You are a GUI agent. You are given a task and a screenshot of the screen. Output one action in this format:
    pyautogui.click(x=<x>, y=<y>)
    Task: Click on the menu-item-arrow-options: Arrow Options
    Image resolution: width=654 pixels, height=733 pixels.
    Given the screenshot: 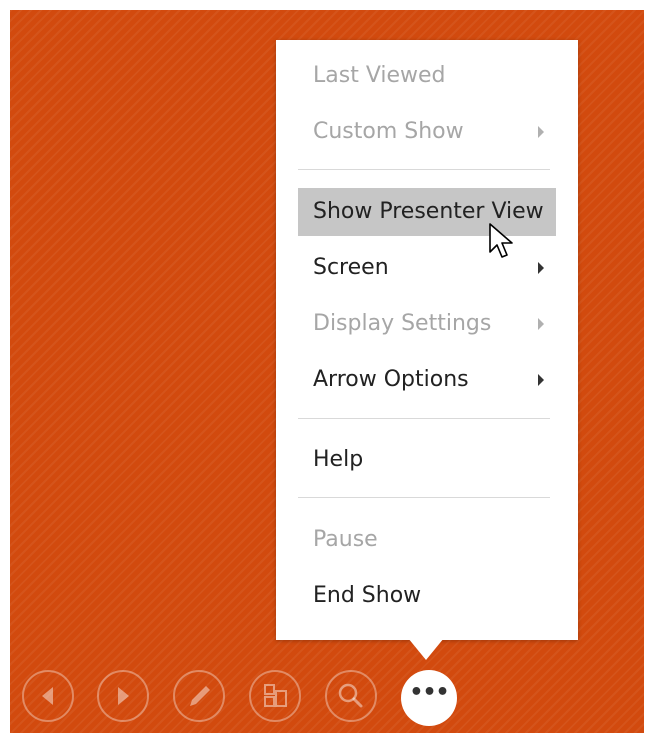 What is the action you would take?
    pyautogui.click(x=427, y=380)
    